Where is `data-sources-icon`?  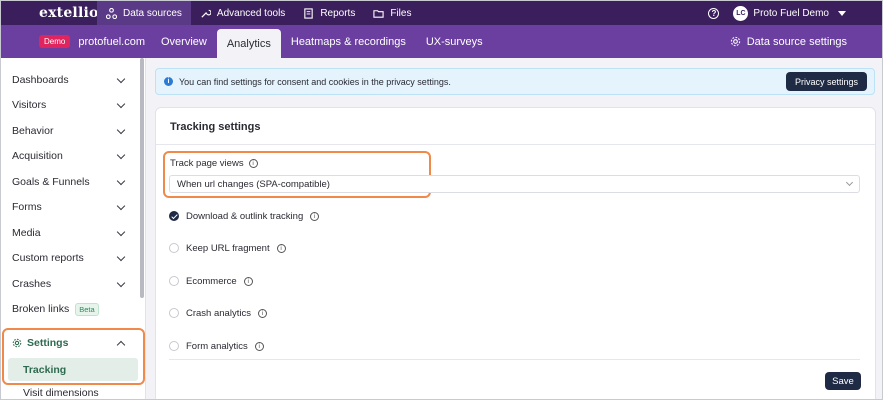 data-sources-icon is located at coordinates (111, 13).